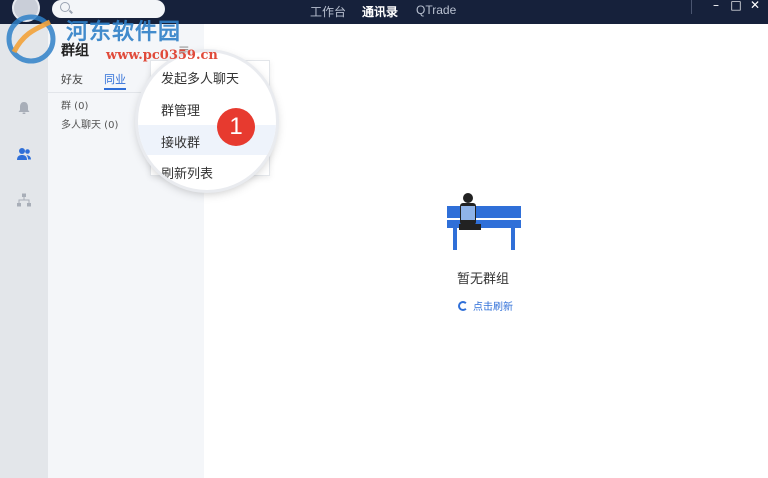 This screenshot has height=478, width=768. Describe the element at coordinates (236, 127) in the screenshot. I see `step-badge: 1` at that location.